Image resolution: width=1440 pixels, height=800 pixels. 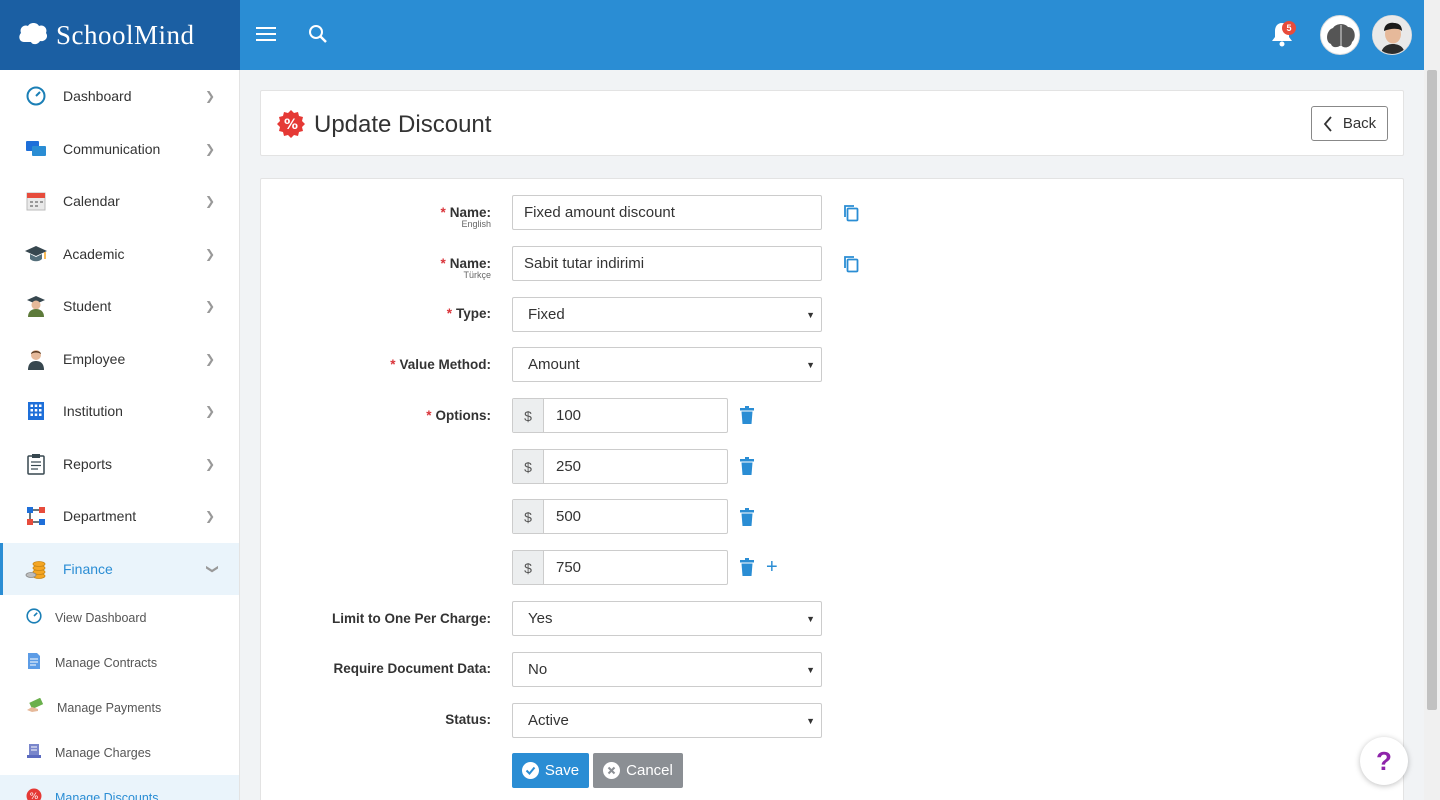 What do you see at coordinates (667, 263) in the screenshot?
I see `name-turkish-input: Sabit tutar indirimi` at bounding box center [667, 263].